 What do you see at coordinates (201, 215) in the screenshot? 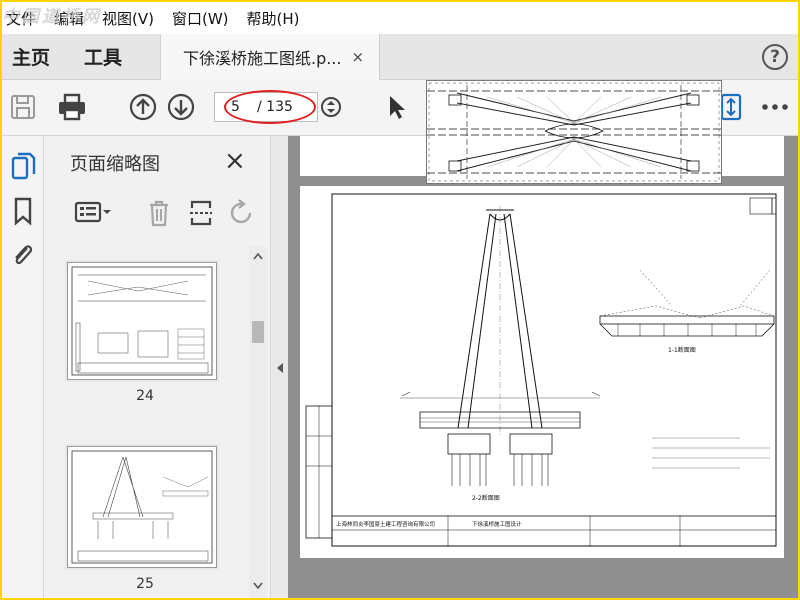
I see `extract-pages-icon` at bounding box center [201, 215].